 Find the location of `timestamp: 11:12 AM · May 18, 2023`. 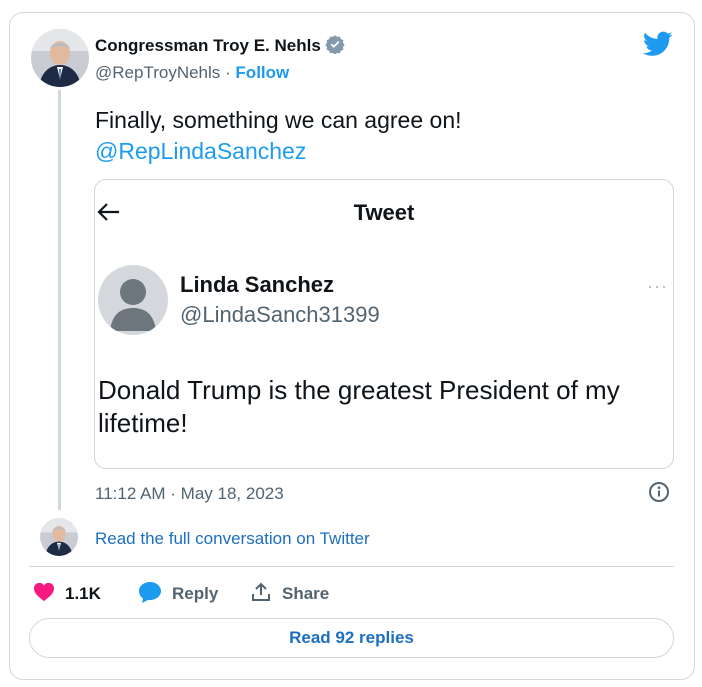

timestamp: 11:12 AM · May 18, 2023 is located at coordinates (189, 494).